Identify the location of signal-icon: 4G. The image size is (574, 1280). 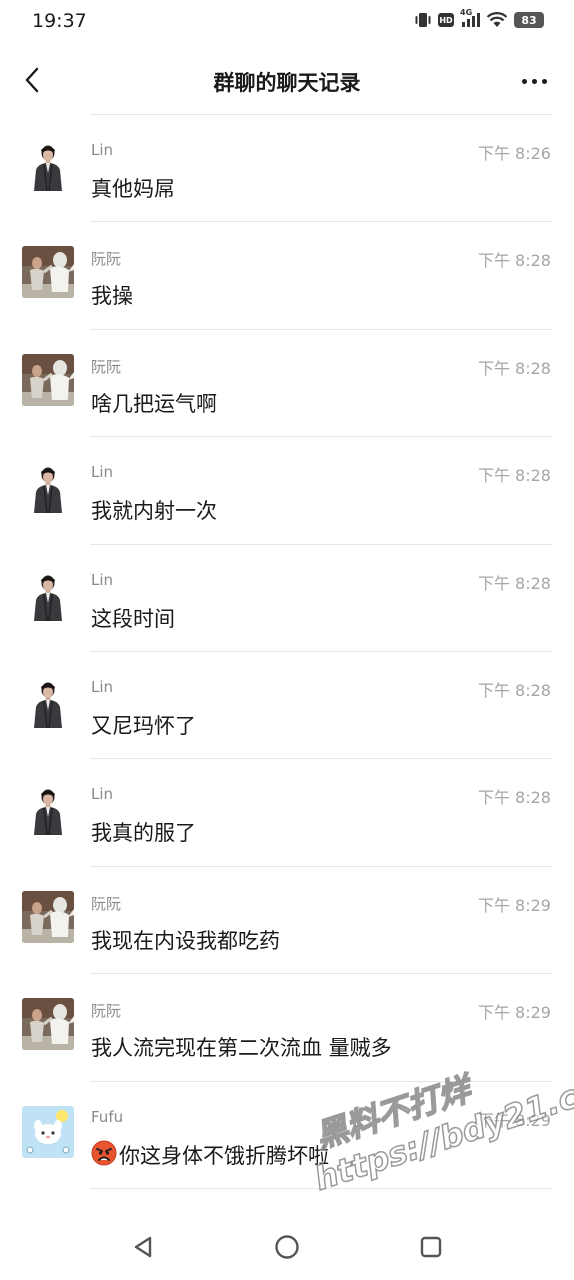
(470, 18).